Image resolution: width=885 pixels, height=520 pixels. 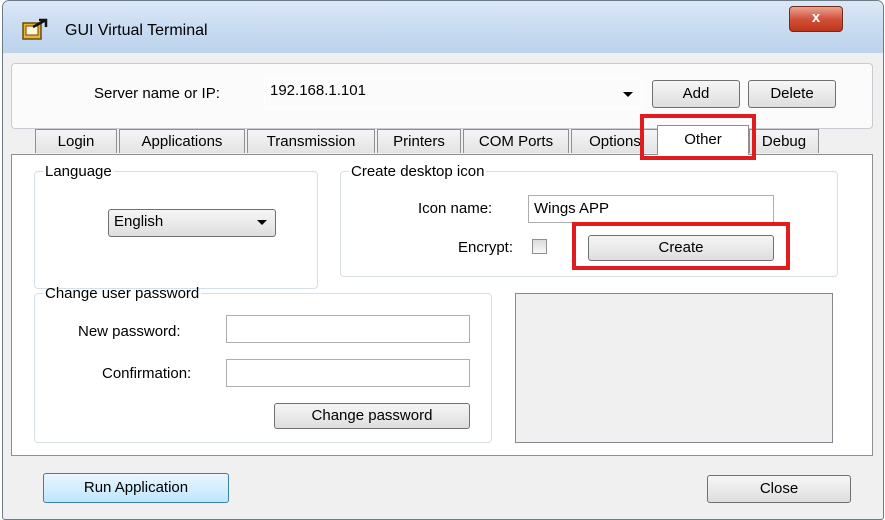 I want to click on tab-login: Login, so click(x=76, y=141).